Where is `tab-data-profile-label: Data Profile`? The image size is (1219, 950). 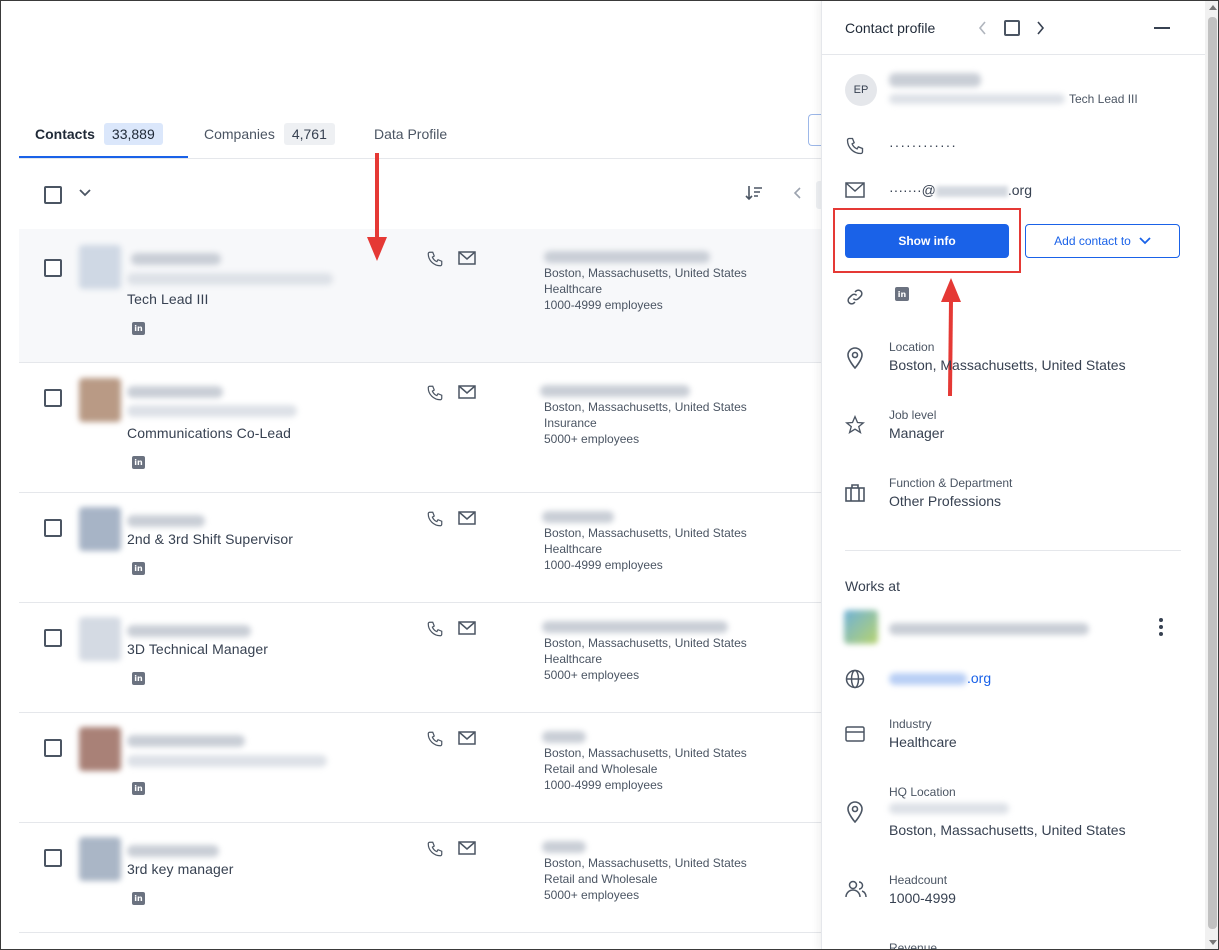
tab-data-profile-label: Data Profile is located at coordinates (411, 134).